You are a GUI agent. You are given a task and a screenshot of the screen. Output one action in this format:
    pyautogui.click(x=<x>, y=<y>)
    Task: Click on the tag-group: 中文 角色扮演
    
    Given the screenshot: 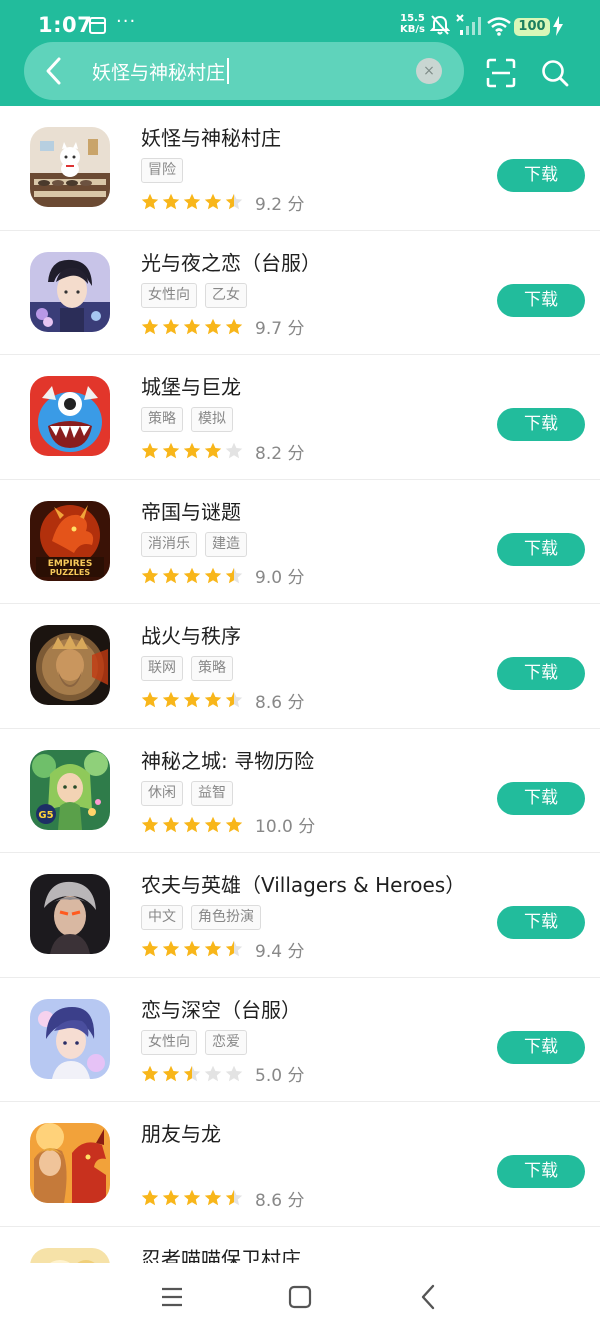 What is the action you would take?
    pyautogui.click(x=201, y=918)
    